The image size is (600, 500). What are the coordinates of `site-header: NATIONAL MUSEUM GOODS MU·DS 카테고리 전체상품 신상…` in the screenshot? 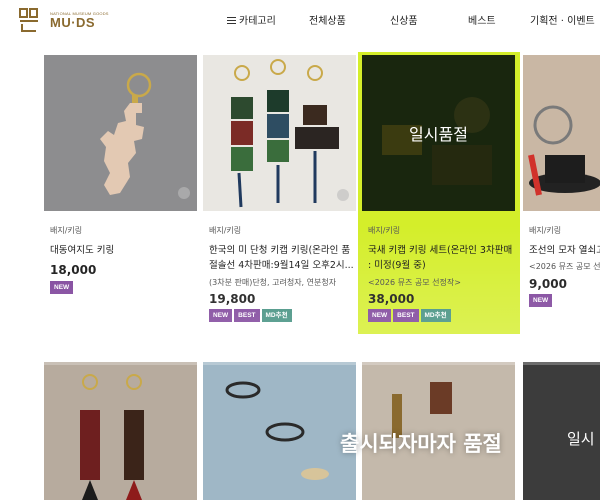 It's located at (300, 20).